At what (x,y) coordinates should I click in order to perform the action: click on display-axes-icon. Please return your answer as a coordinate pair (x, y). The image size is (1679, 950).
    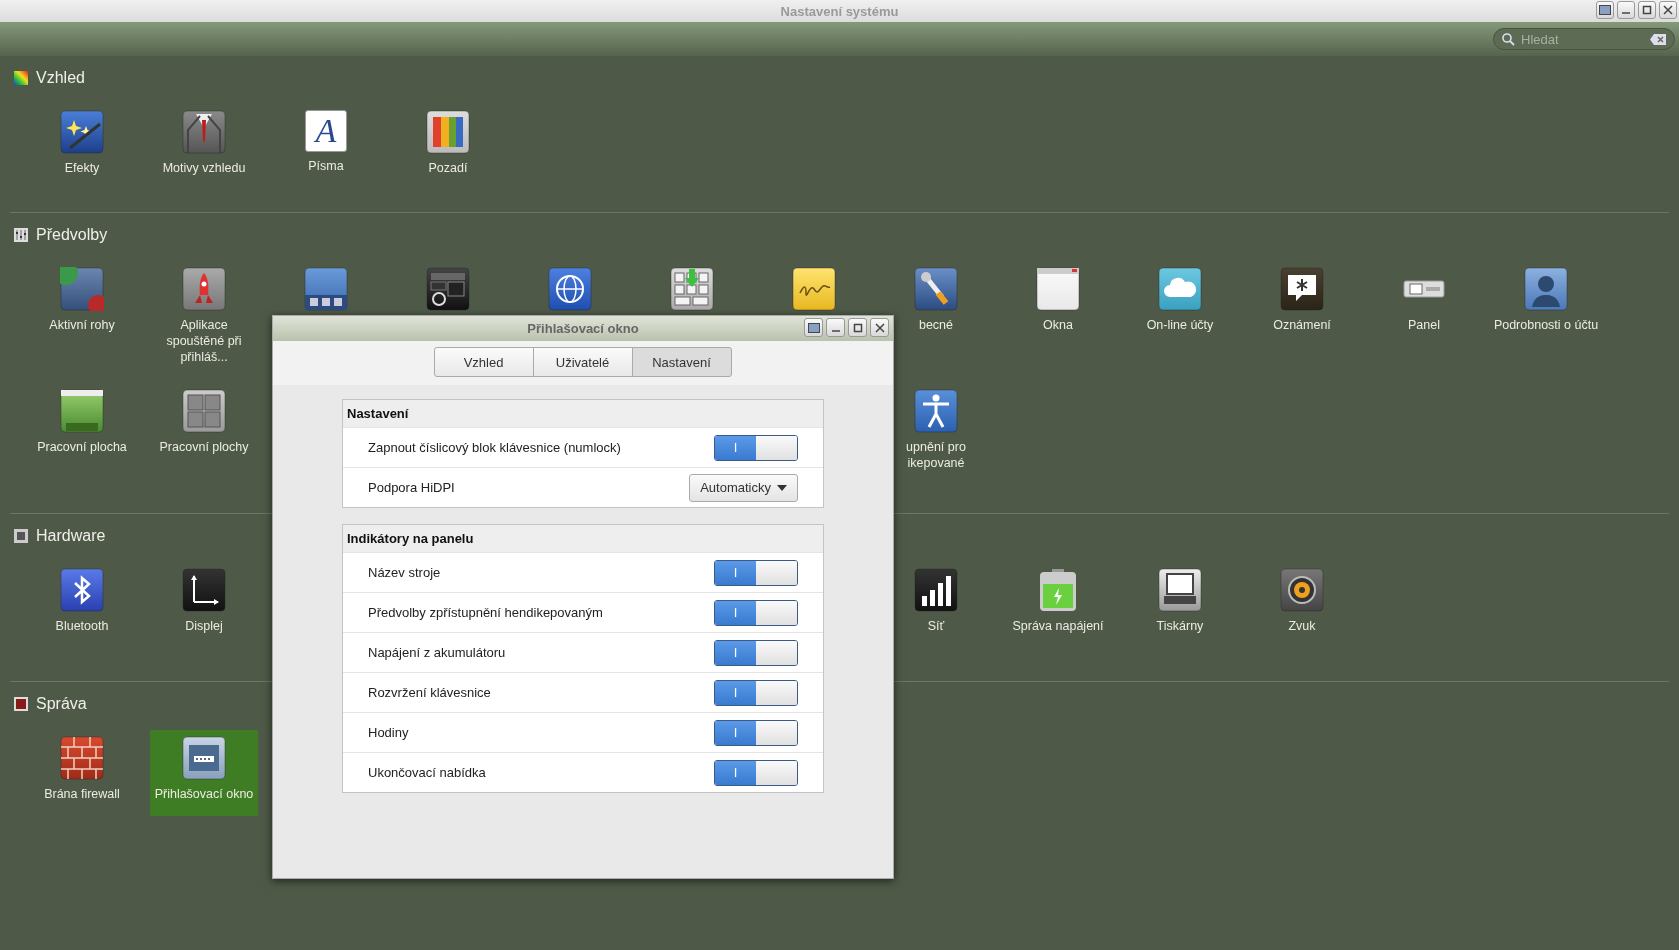
    Looking at the image, I should click on (204, 590).